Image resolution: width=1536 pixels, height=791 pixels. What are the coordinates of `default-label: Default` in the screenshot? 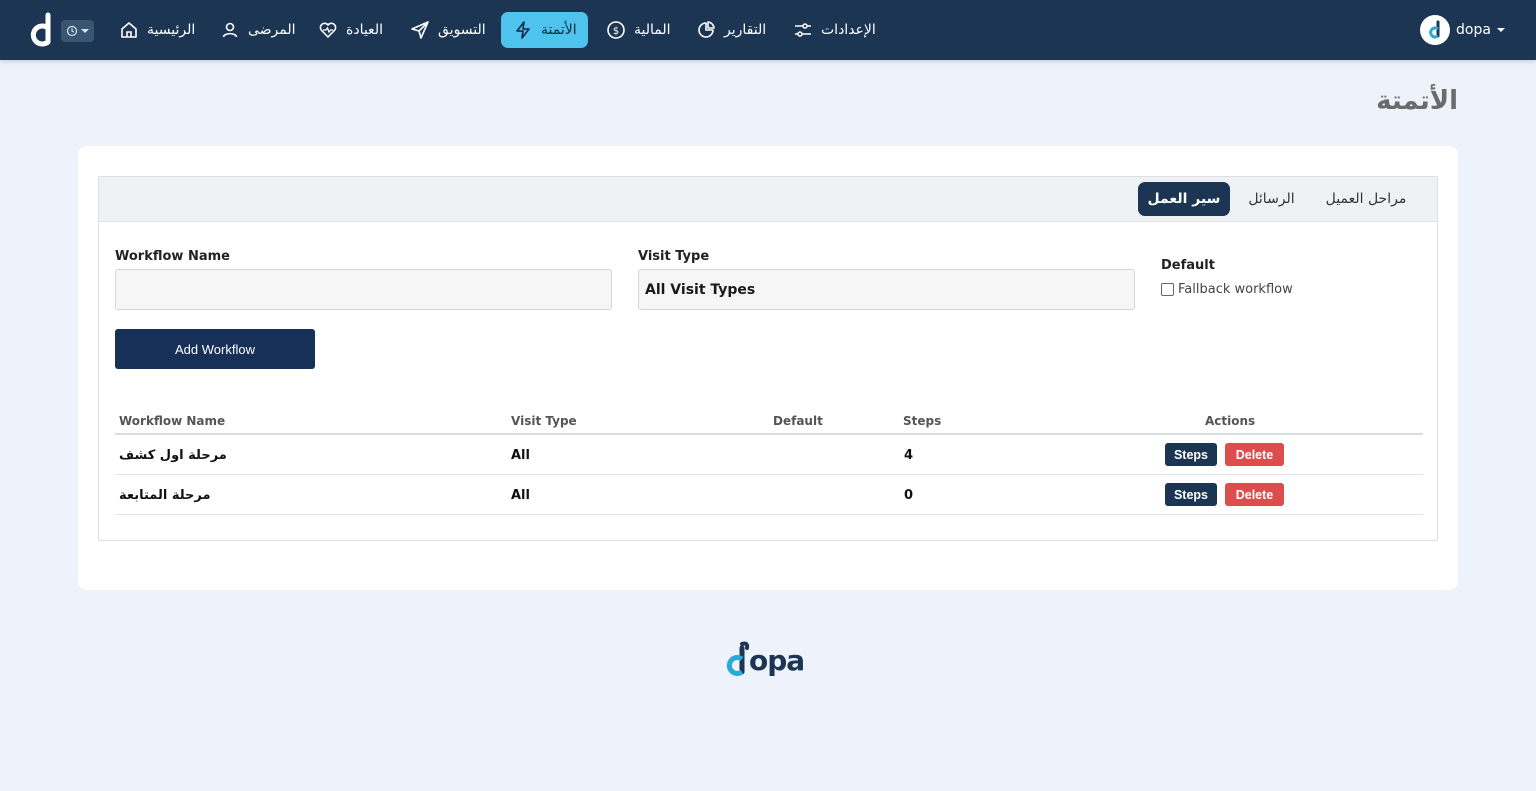 It's located at (1188, 265).